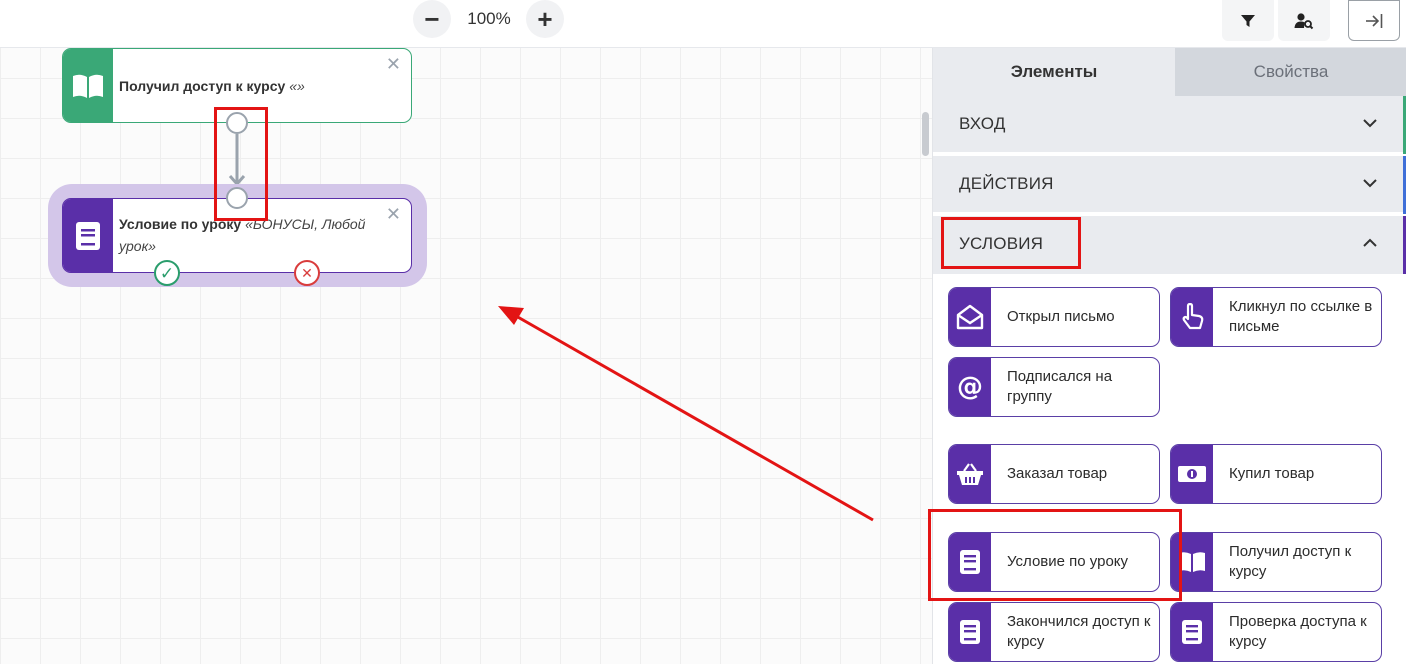 Image resolution: width=1406 pixels, height=664 pixels. Describe the element at coordinates (1060, 386) in the screenshot. I see `element-label: Подписался на группу` at that location.